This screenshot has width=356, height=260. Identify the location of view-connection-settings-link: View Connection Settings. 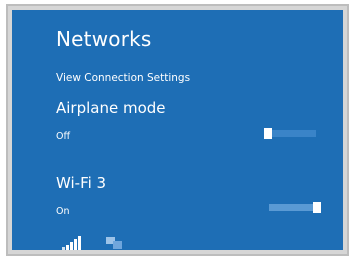
(123, 78).